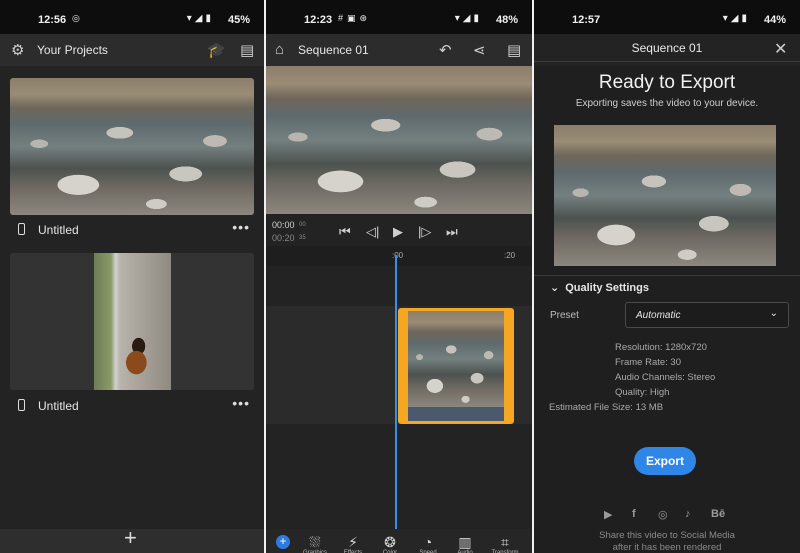 The height and width of the screenshot is (553, 800). What do you see at coordinates (399, 140) in the screenshot?
I see `video-preview` at bounding box center [399, 140].